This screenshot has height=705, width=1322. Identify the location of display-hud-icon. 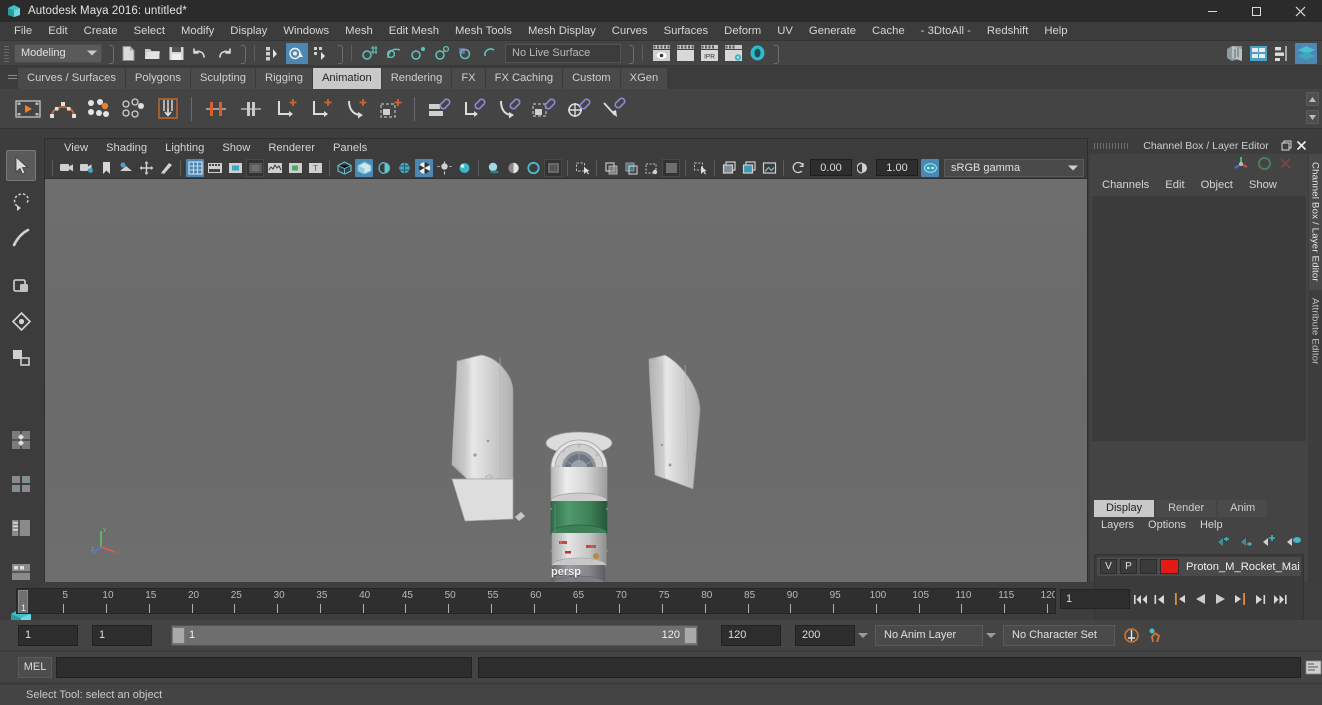
(769, 168).